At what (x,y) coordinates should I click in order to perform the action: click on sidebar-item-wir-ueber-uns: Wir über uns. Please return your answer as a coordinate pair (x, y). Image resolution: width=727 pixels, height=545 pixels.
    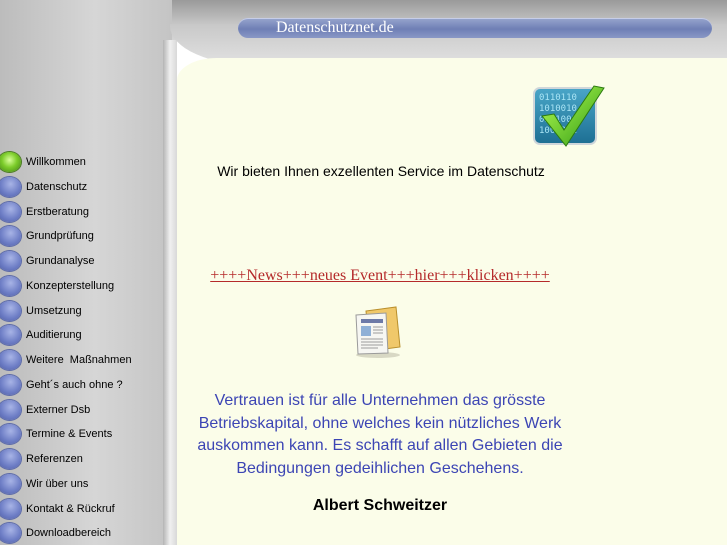
    Looking at the image, I should click on (82, 484).